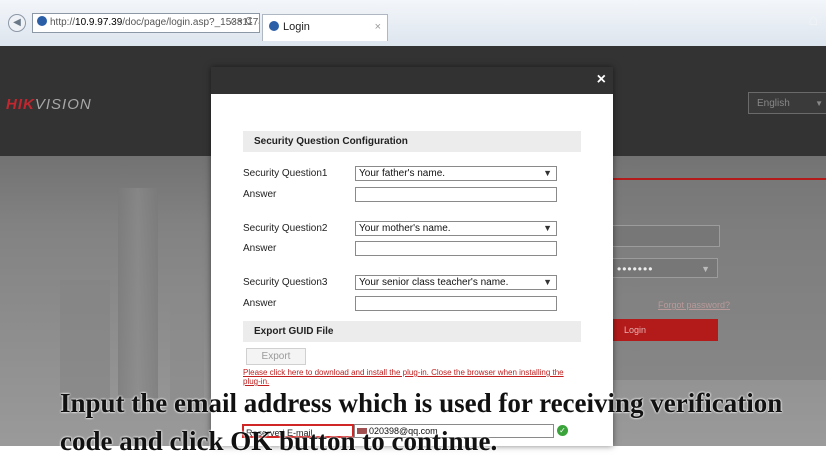 The width and height of the screenshot is (826, 460). What do you see at coordinates (260, 303) in the screenshot?
I see `answer-3-label: Answer` at bounding box center [260, 303].